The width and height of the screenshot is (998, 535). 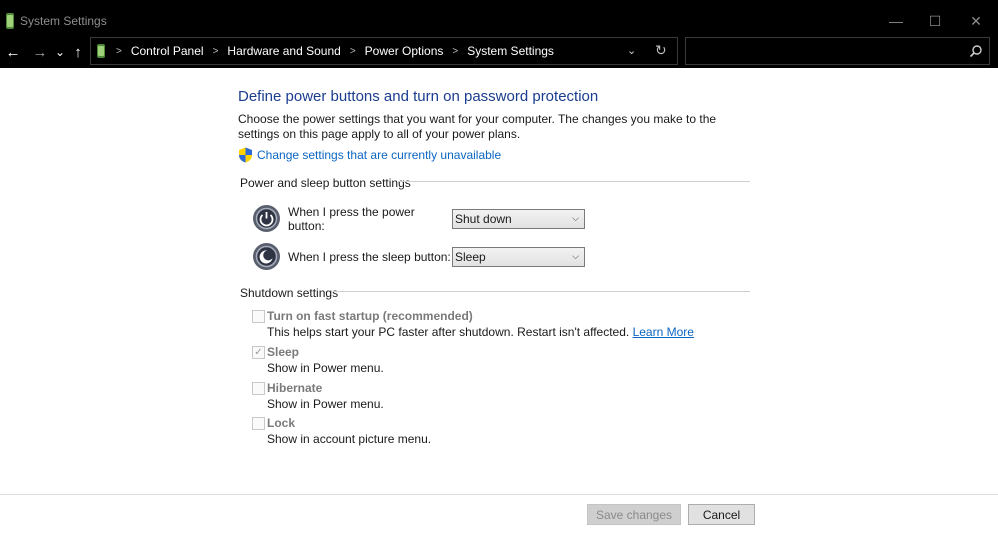 I want to click on up-button: ↑, so click(x=78, y=52).